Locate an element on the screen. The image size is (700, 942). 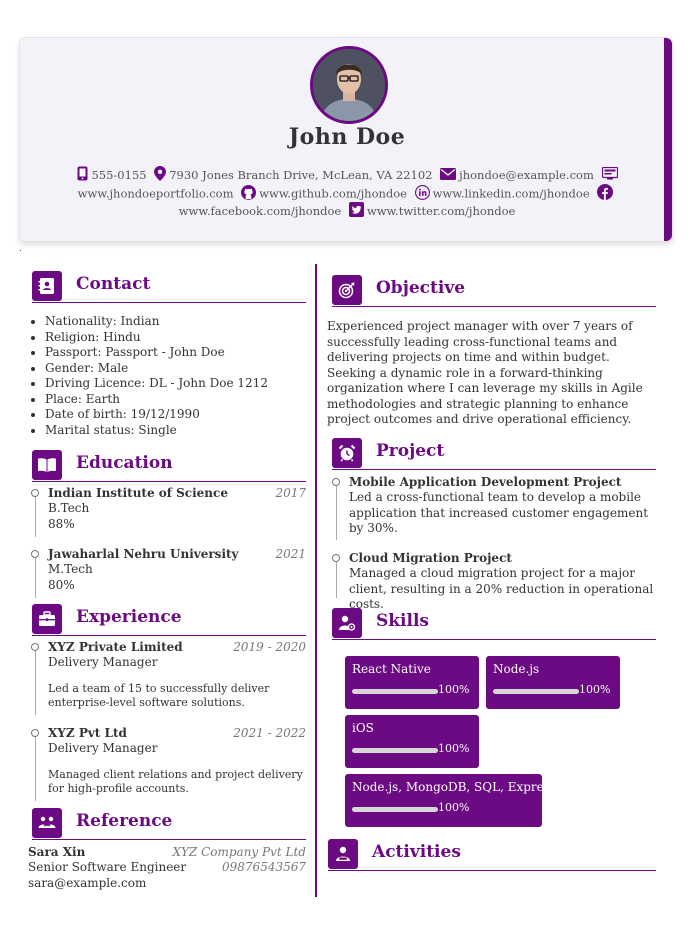
activities-section-heading: Activities is located at coordinates (492, 855).